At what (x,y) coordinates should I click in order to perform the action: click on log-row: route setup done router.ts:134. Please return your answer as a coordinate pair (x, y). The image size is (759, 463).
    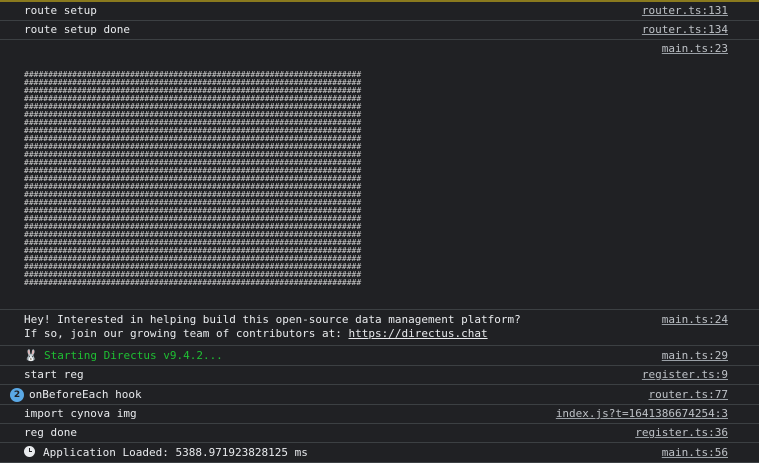
    Looking at the image, I should click on (379, 30).